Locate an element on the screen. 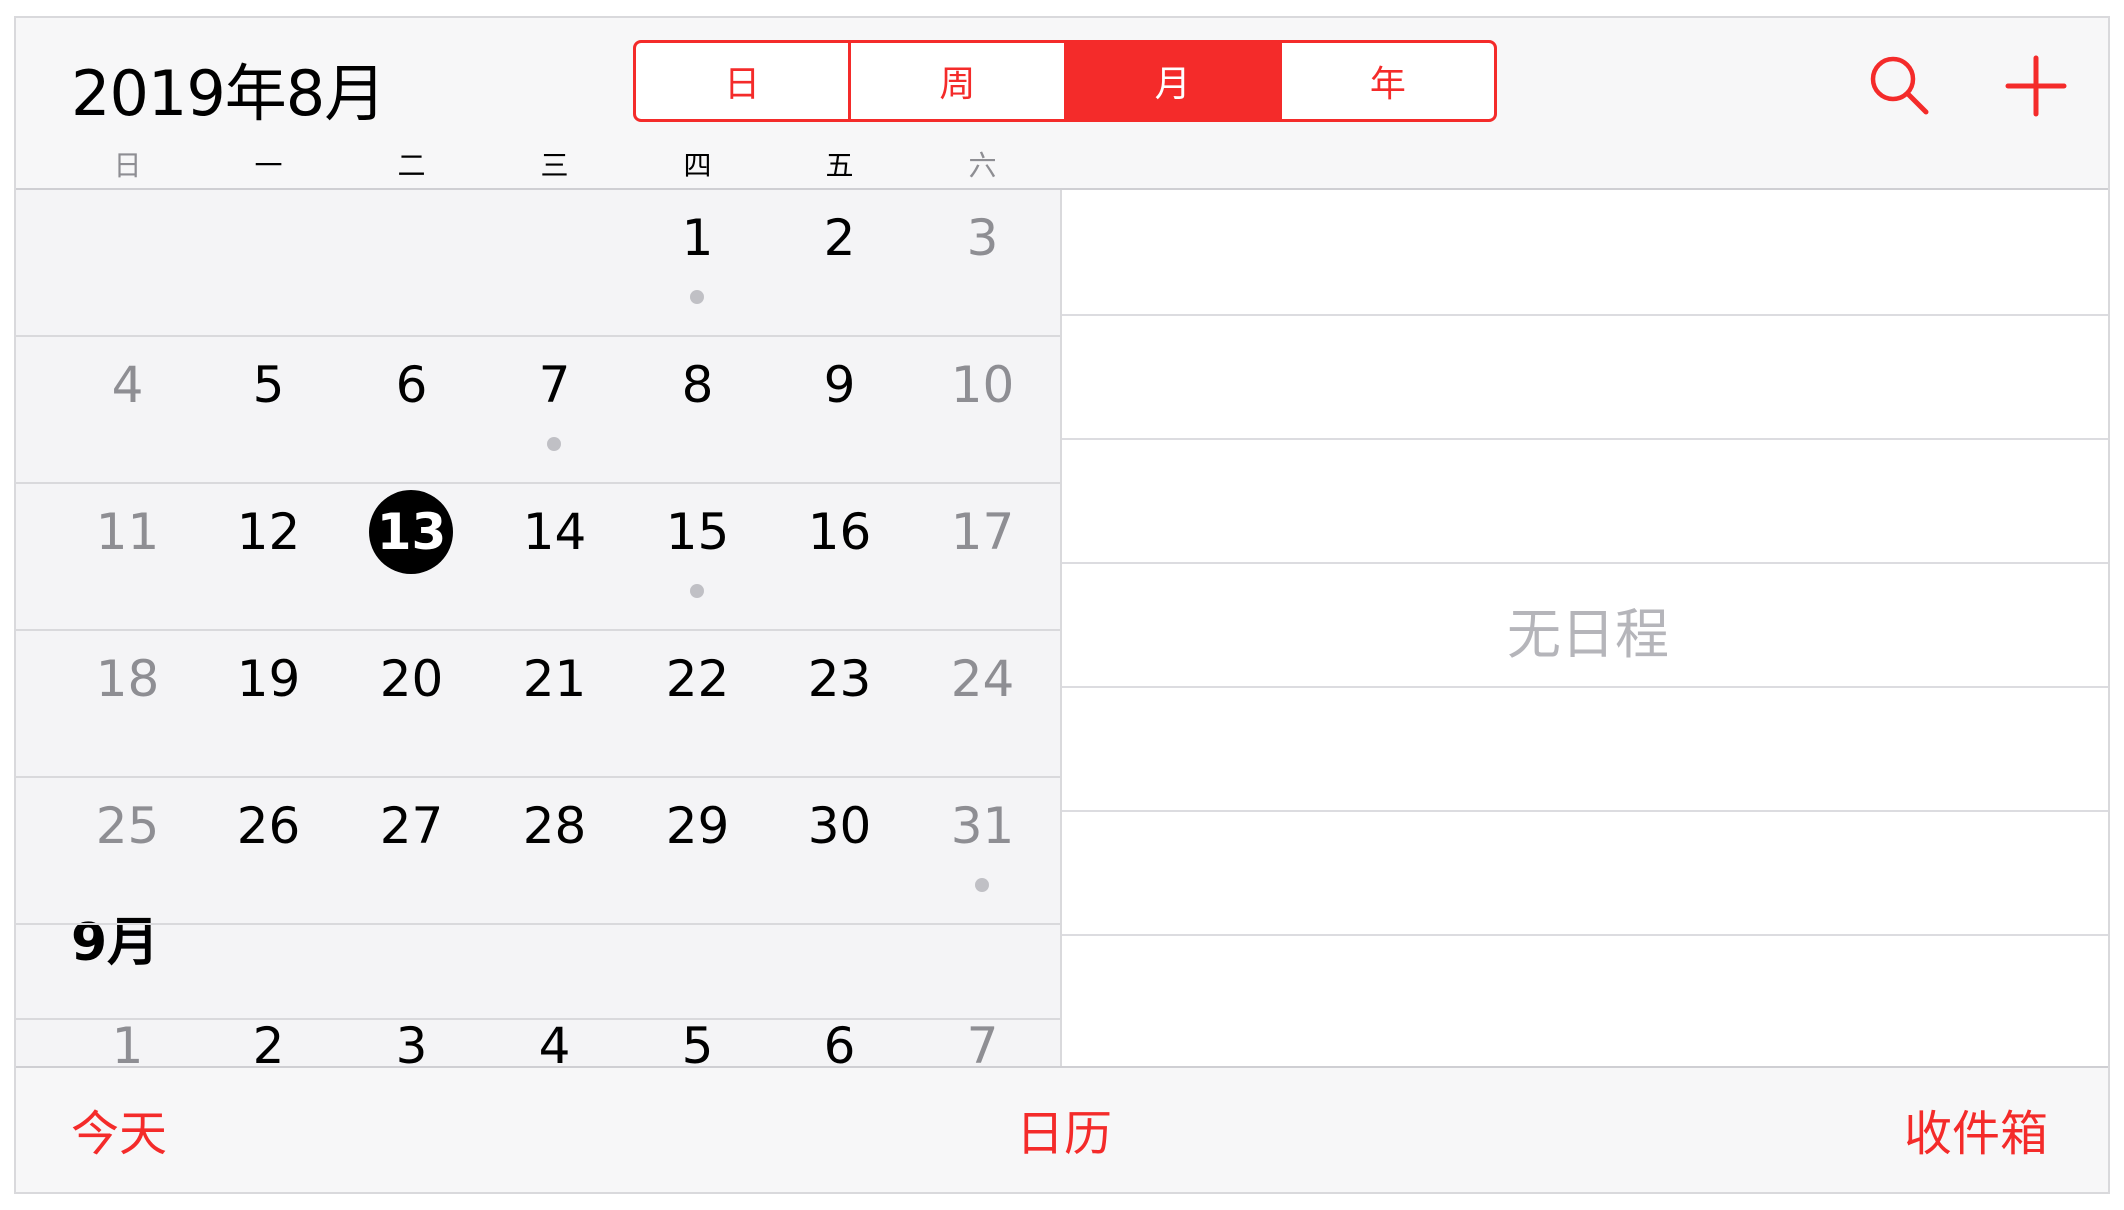 This screenshot has height=1210, width=2124. search-icon is located at coordinates (1899, 85).